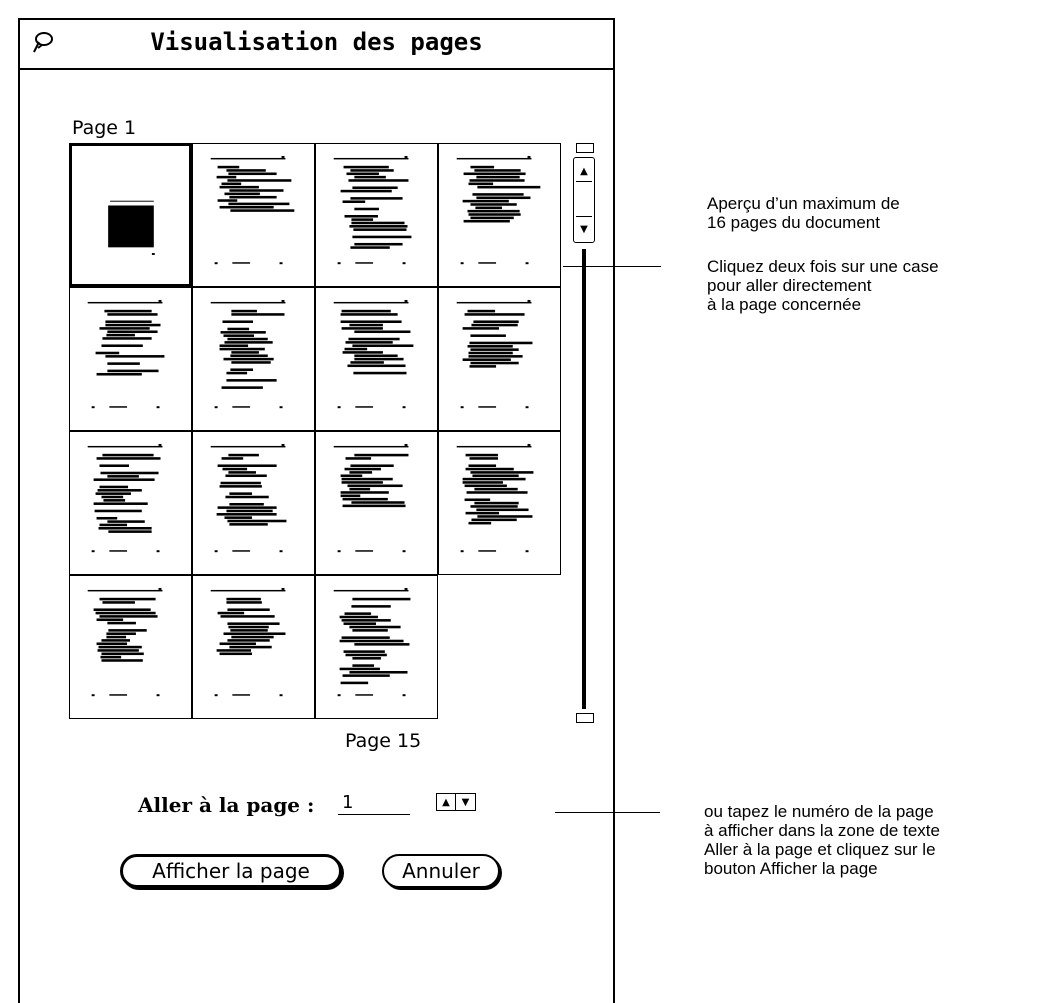 This screenshot has width=1051, height=1003. I want to click on callout-preview-line: 16 pages du document, so click(793, 222).